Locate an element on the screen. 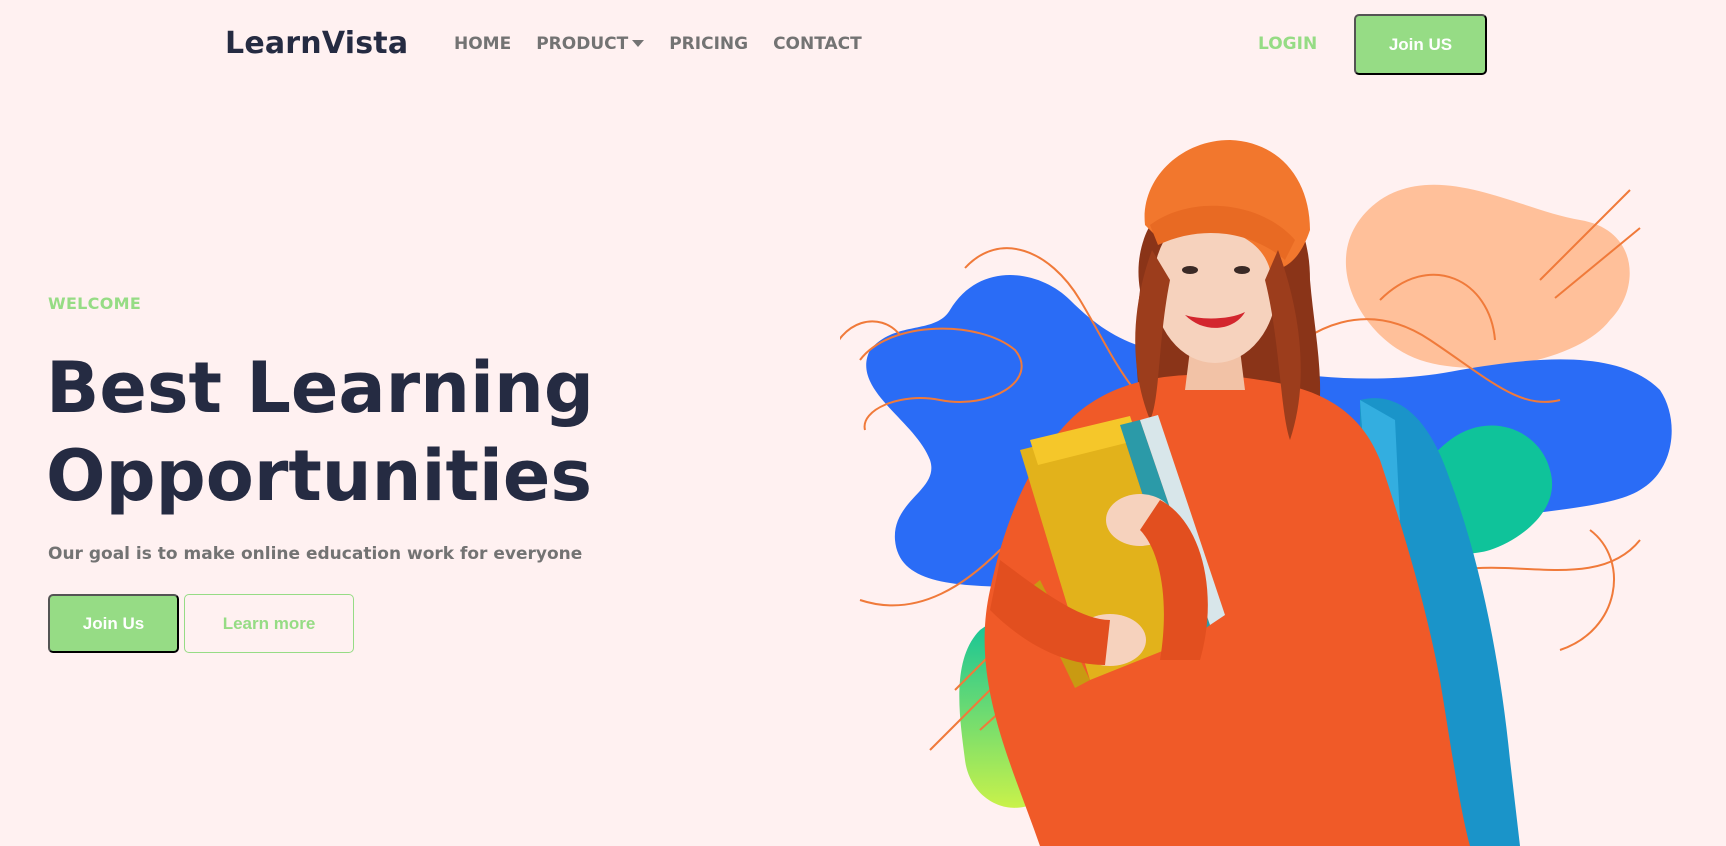 The image size is (1726, 846). main-nav: HOME PRODUCT PRICING CONTACT is located at coordinates (658, 44).